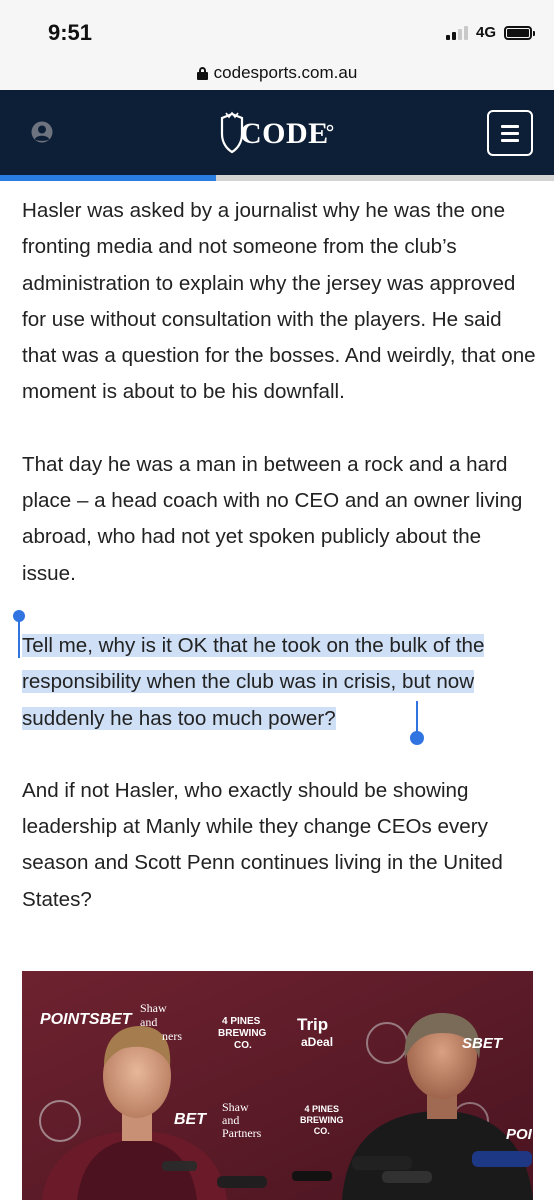 The height and width of the screenshot is (1200, 554). I want to click on sponsor-pointsbet: POINTSBET, so click(86, 1019).